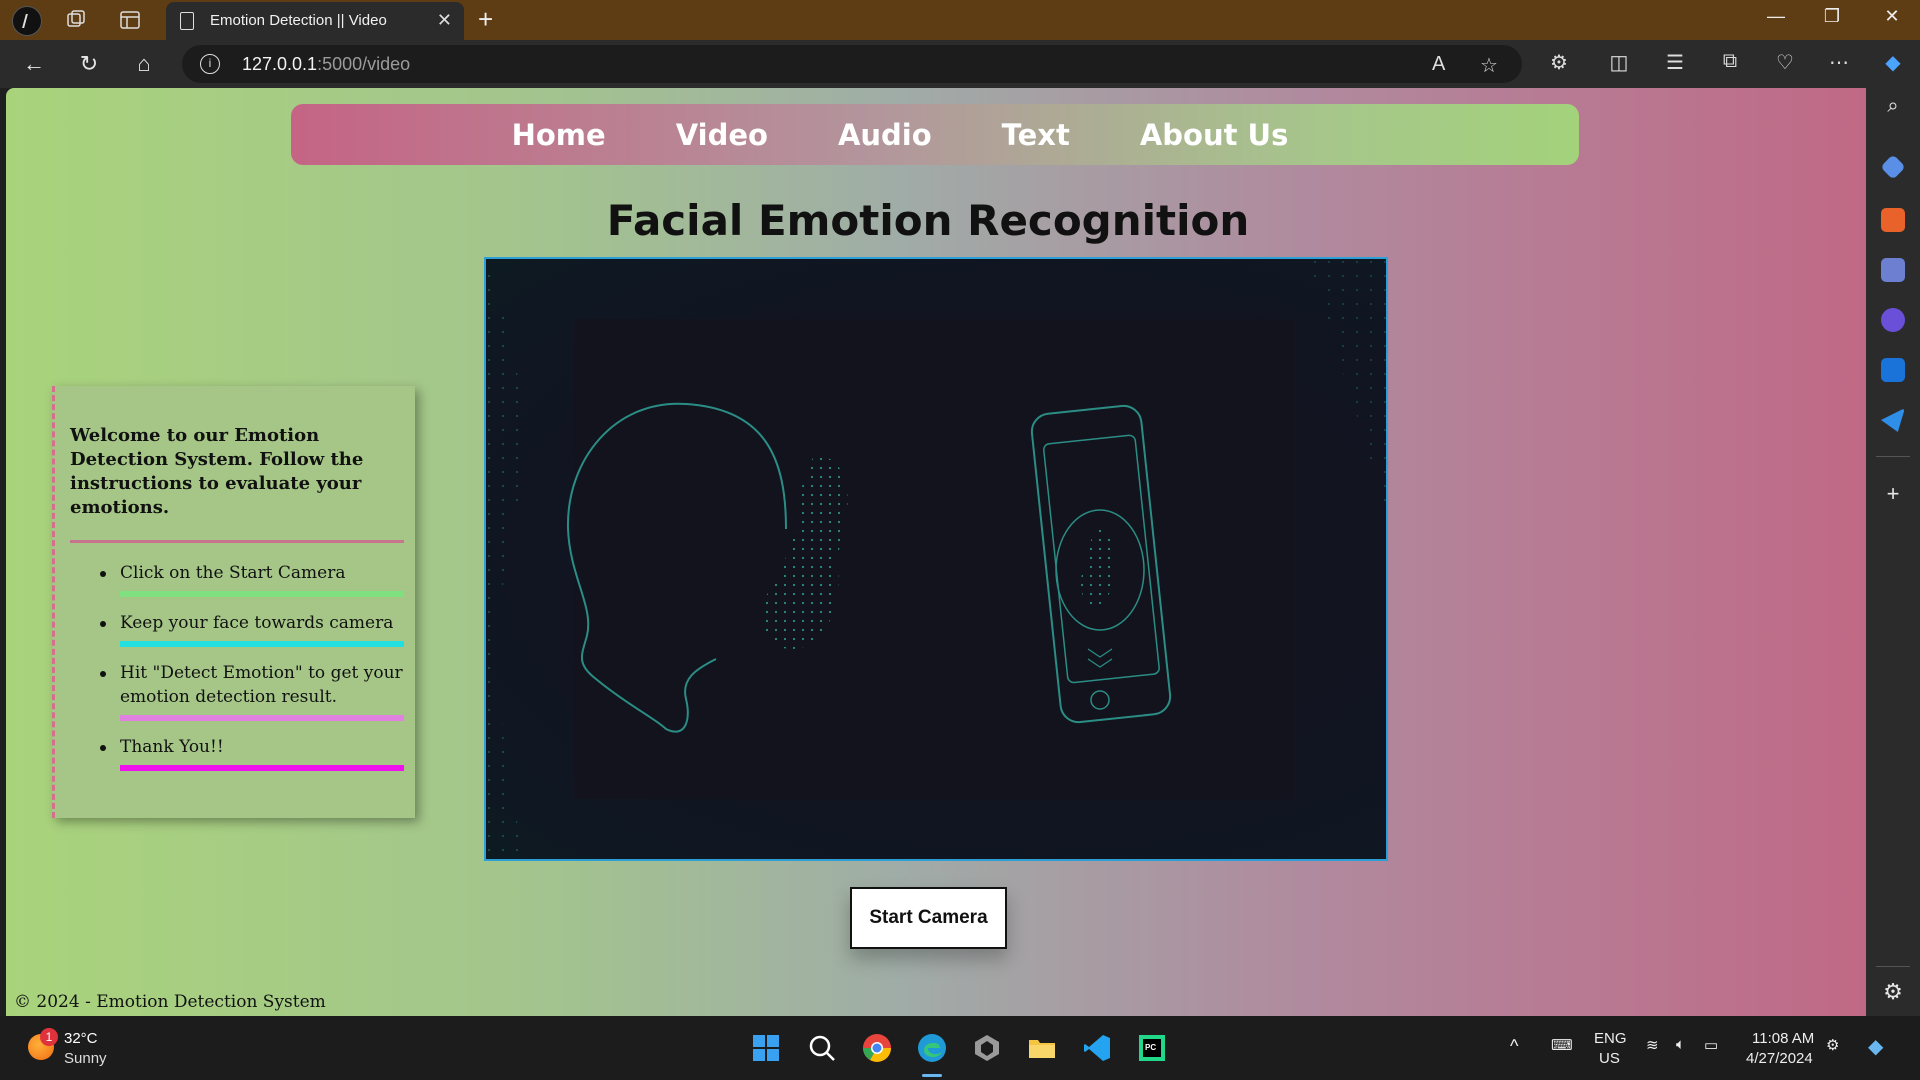 The height and width of the screenshot is (1080, 1920). Describe the element at coordinates (130, 20) in the screenshot. I see `tab-actions-icon` at that location.